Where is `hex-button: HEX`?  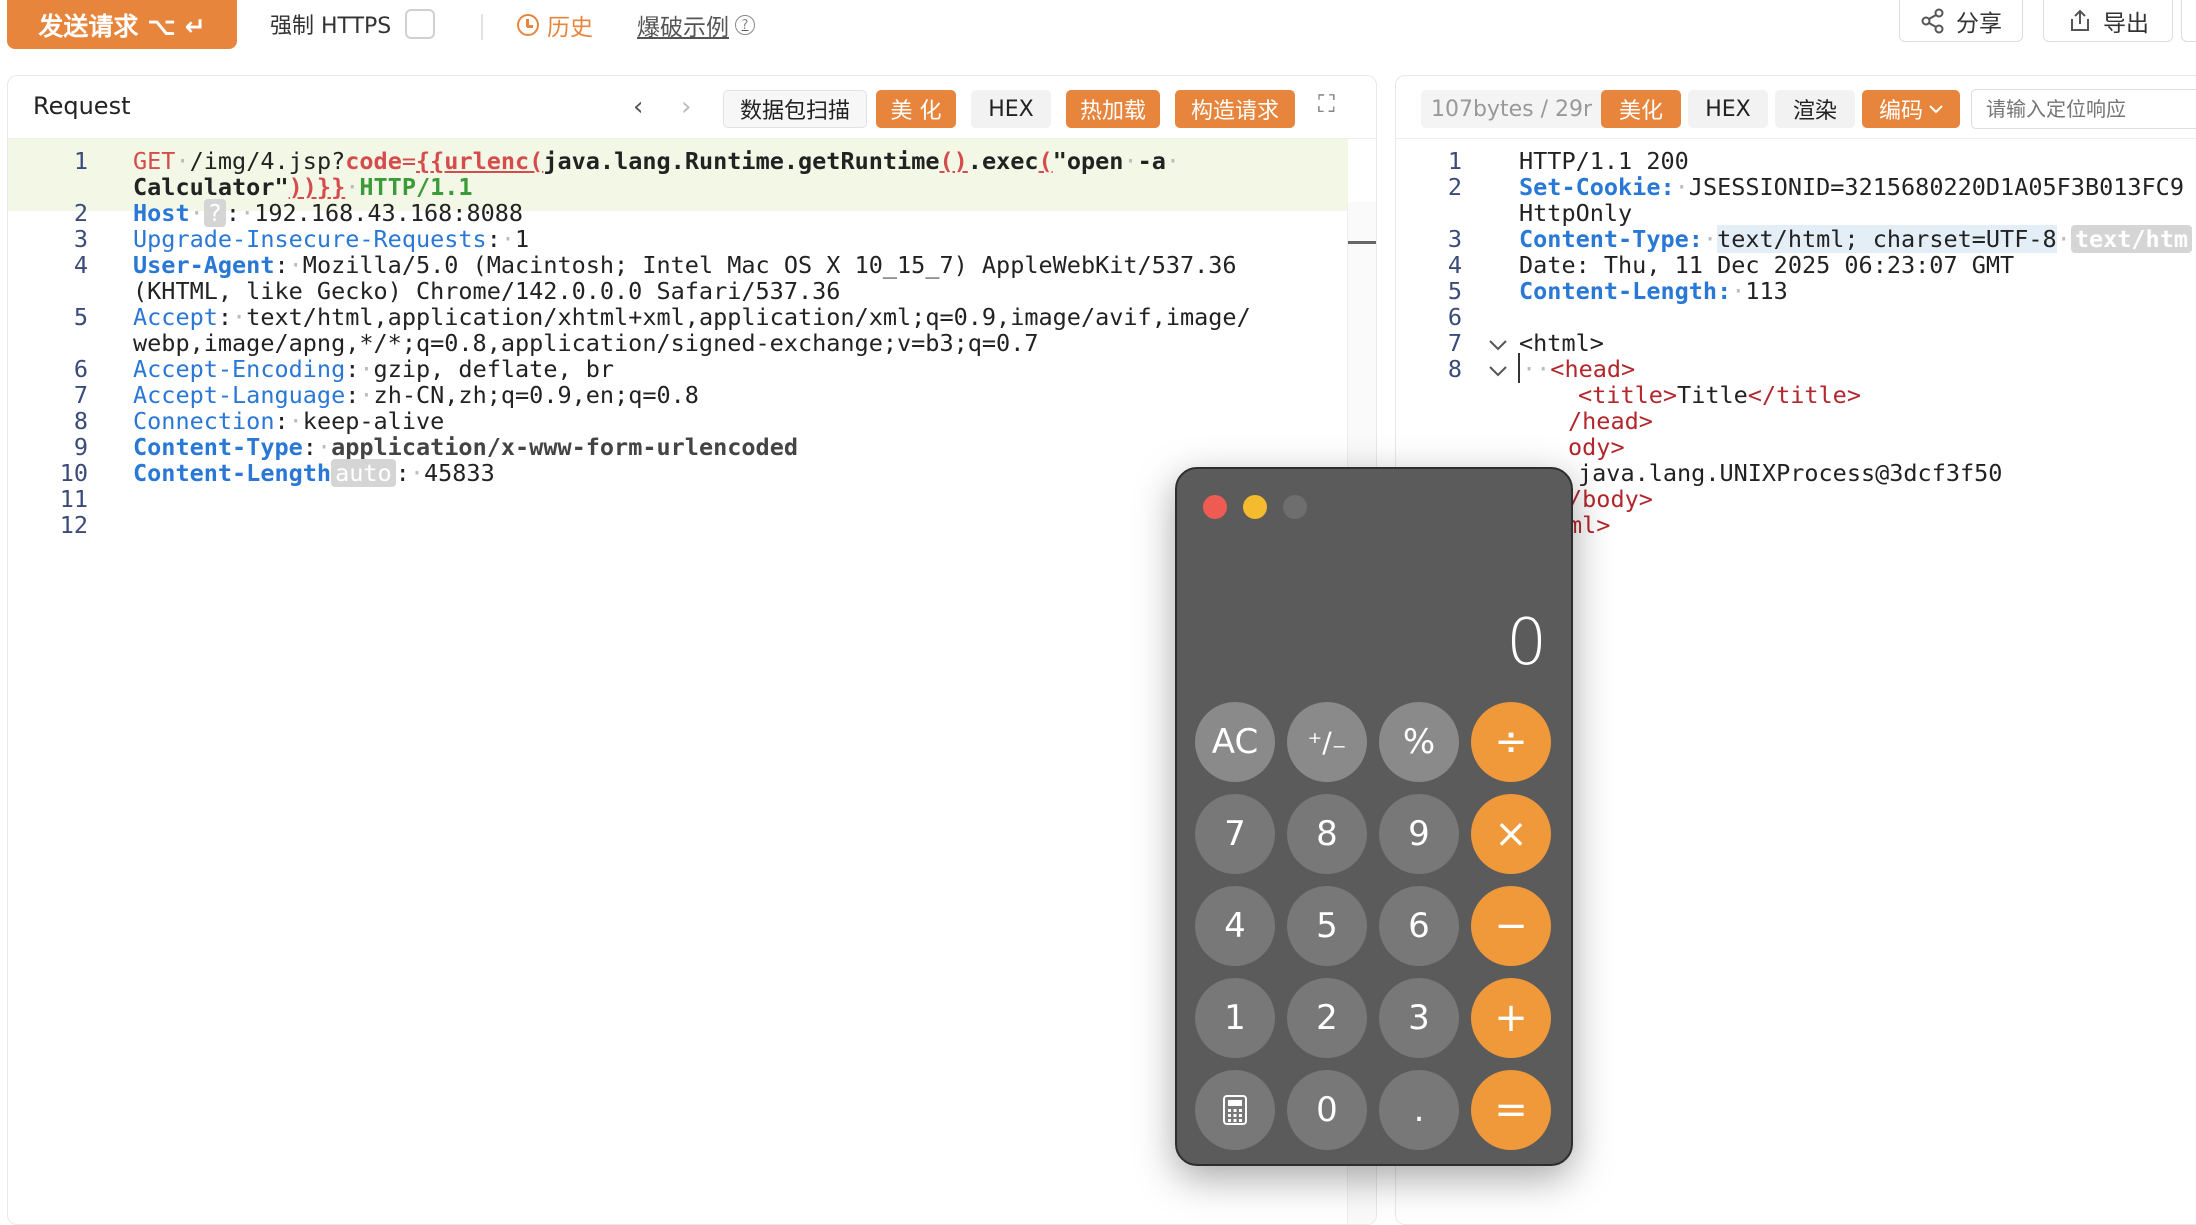 hex-button: HEX is located at coordinates (1011, 109).